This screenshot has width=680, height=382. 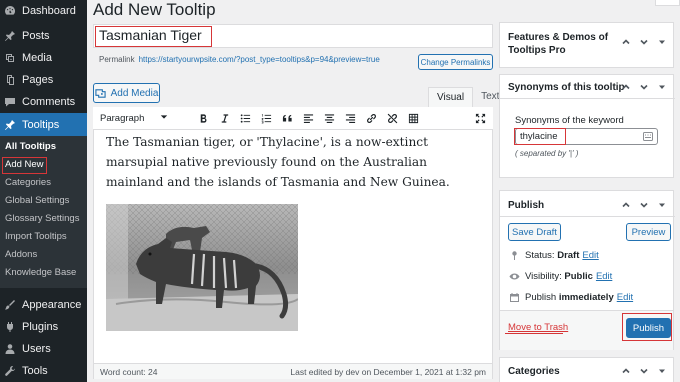 What do you see at coordinates (100, 93) in the screenshot?
I see `add-media-icon` at bounding box center [100, 93].